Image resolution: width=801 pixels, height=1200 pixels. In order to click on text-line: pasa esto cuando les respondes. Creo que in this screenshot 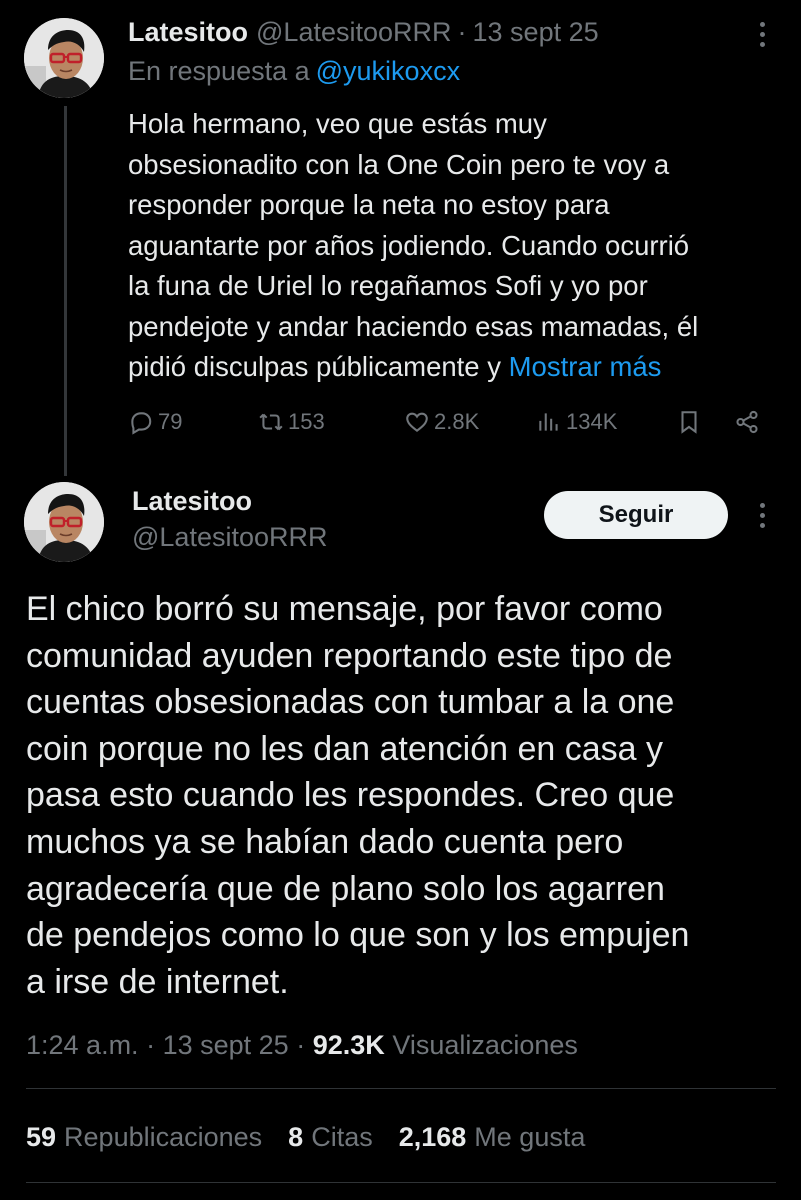, I will do `click(350, 795)`.